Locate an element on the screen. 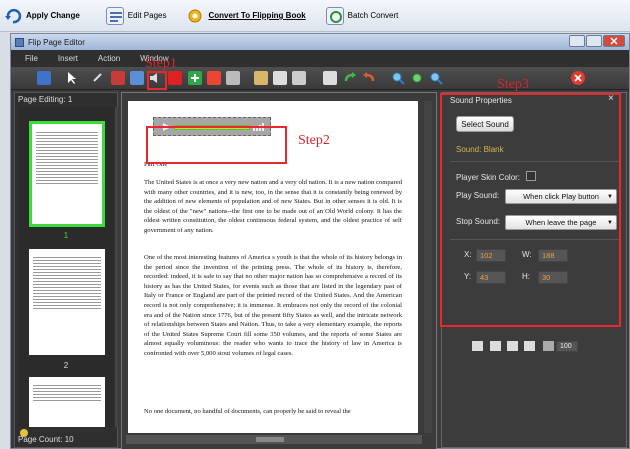 The width and height of the screenshot is (630, 449). refresh-icon is located at coordinates (13, 16).